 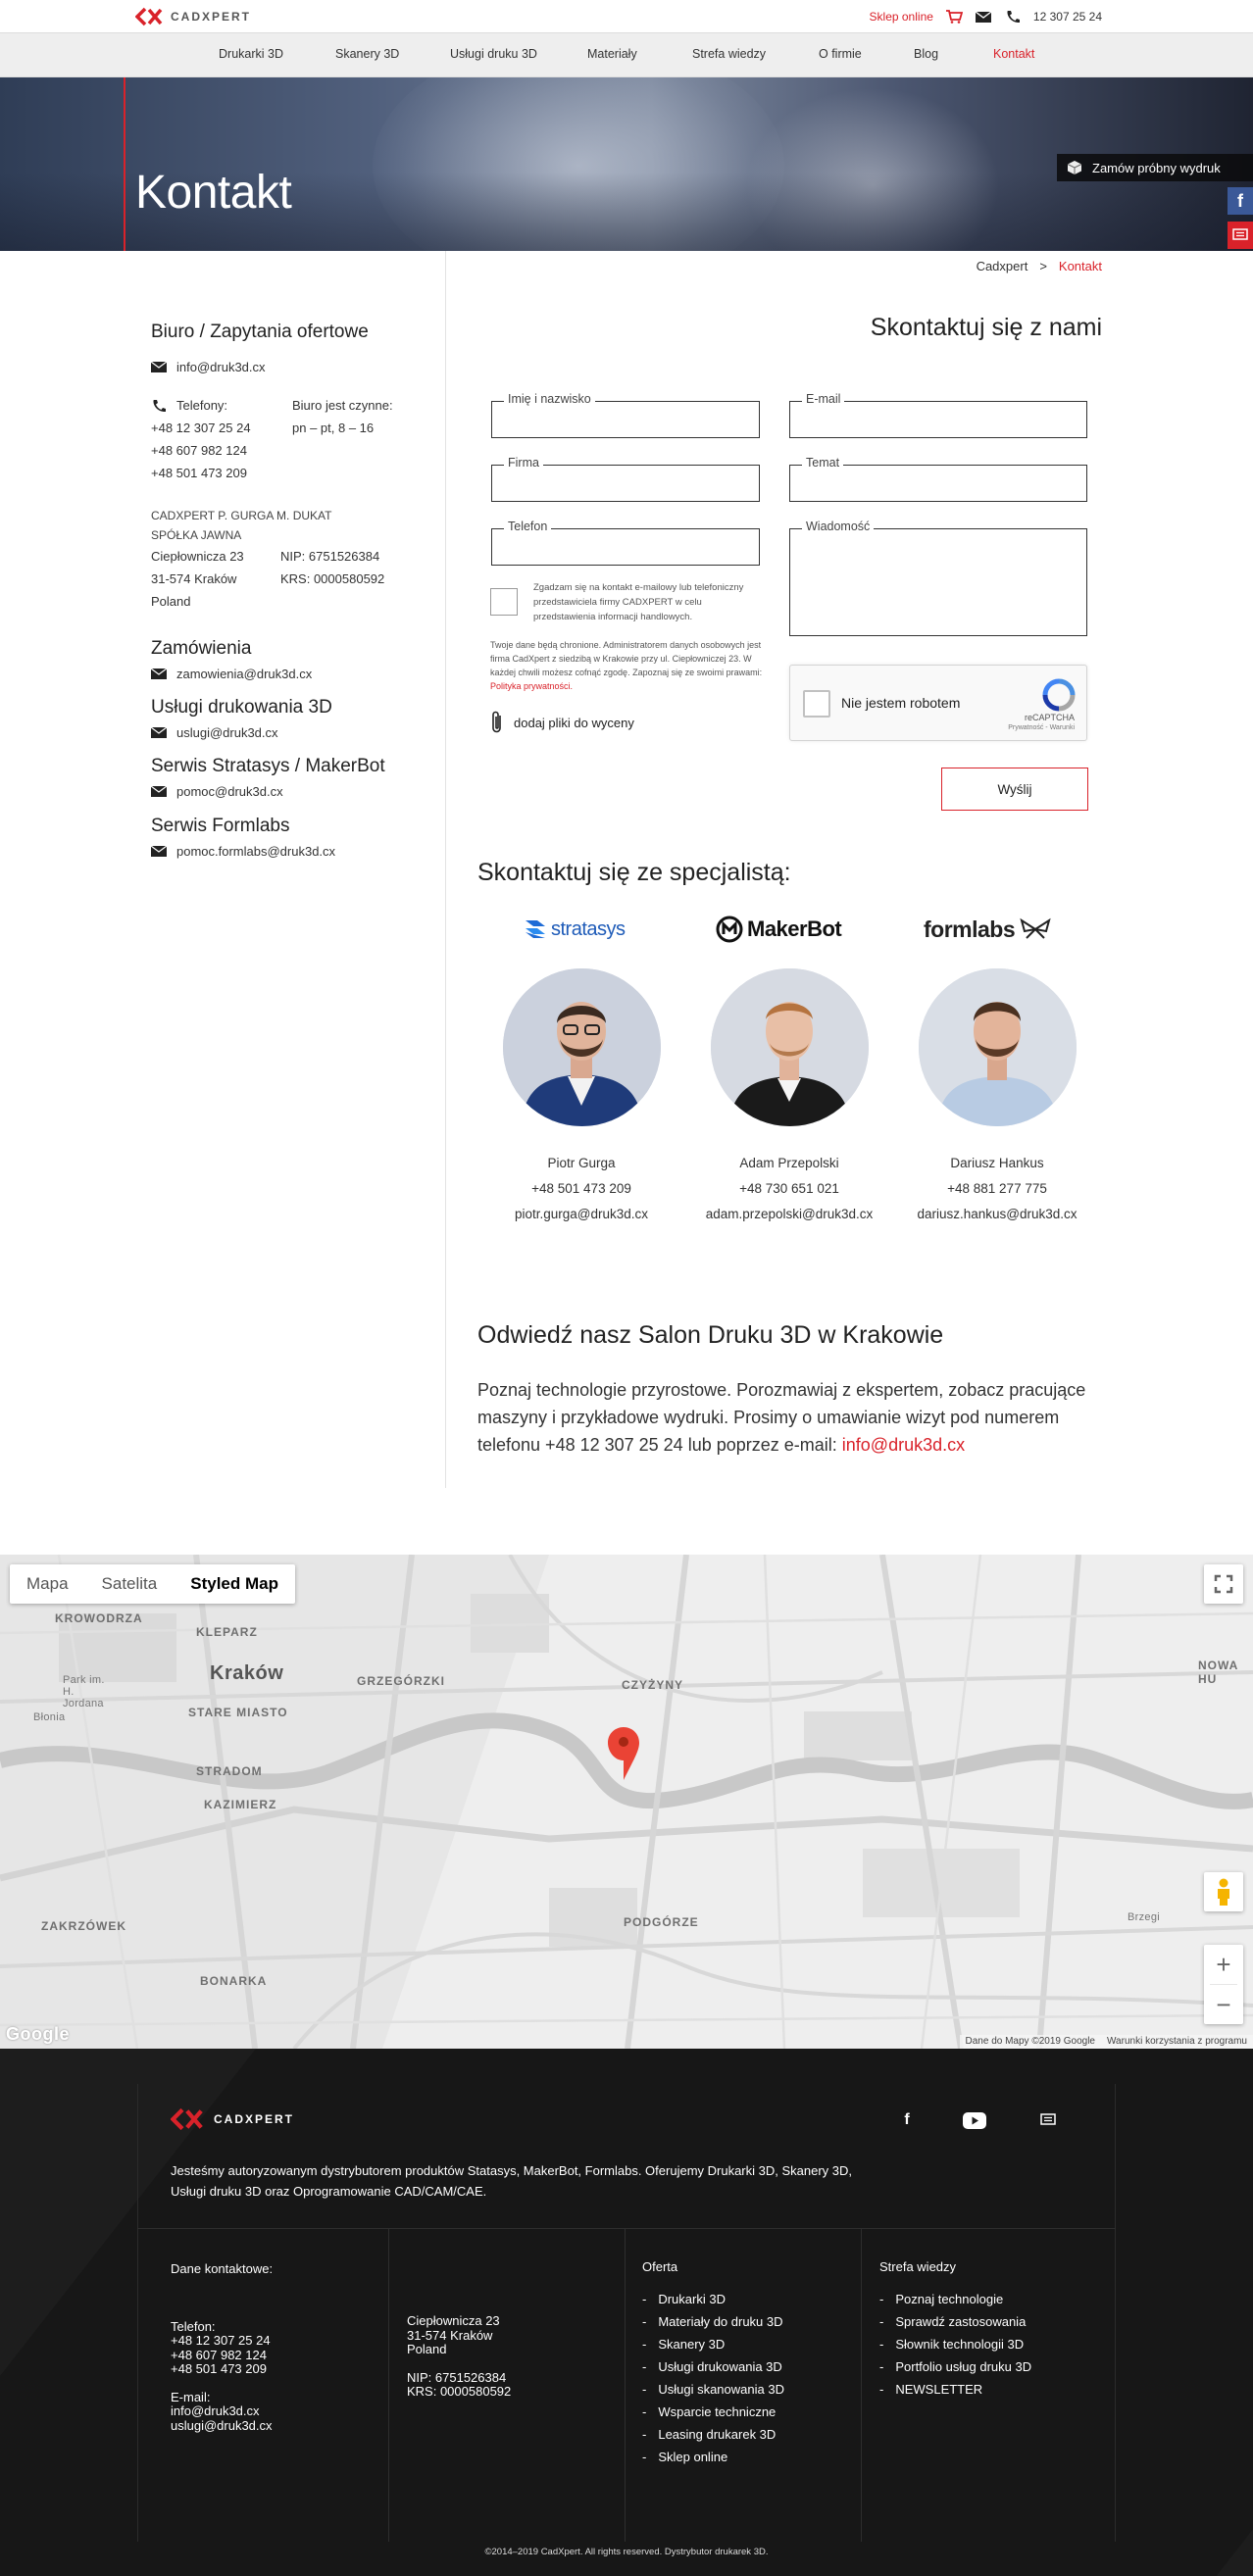 What do you see at coordinates (240, 1804) in the screenshot?
I see `map-label: KAZIMIERZ` at bounding box center [240, 1804].